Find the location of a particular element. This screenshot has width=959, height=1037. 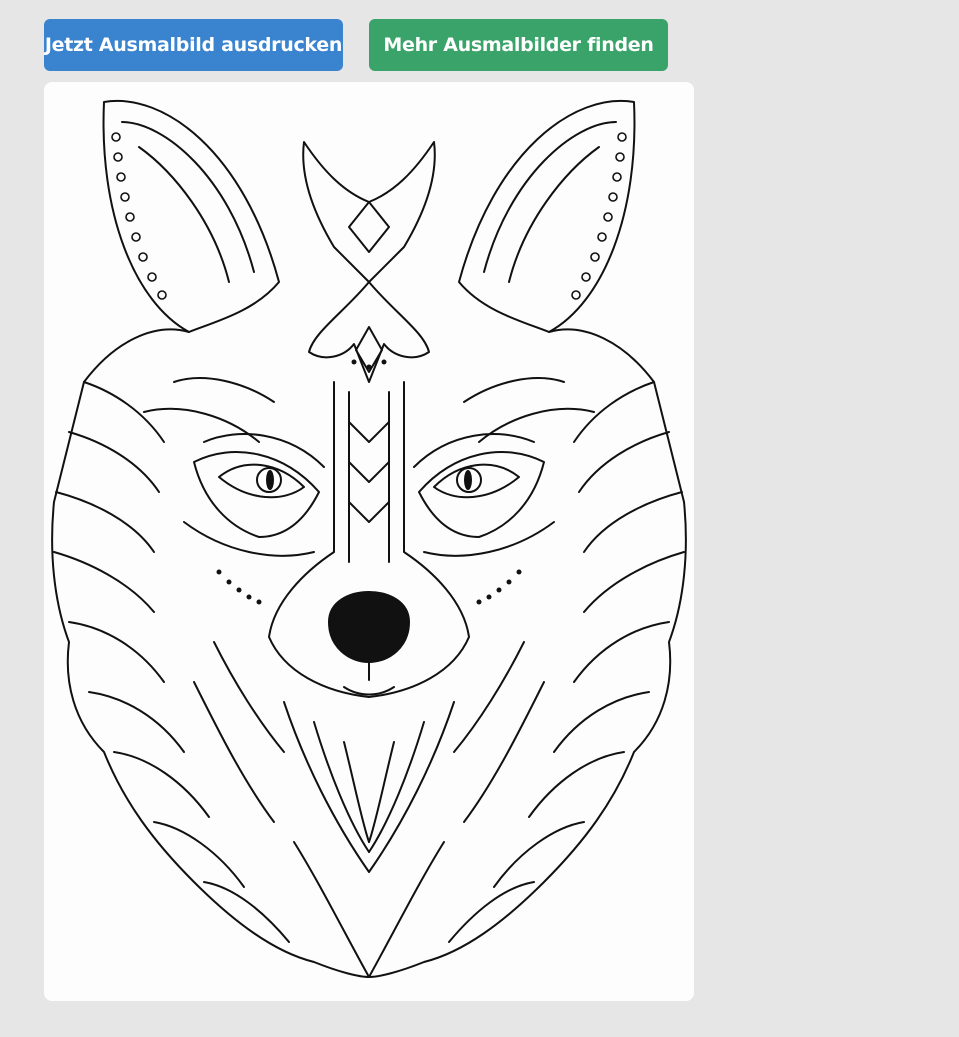

print-coloring-page-button: Jetzt Ausmalbild ausdrucken is located at coordinates (193, 45).